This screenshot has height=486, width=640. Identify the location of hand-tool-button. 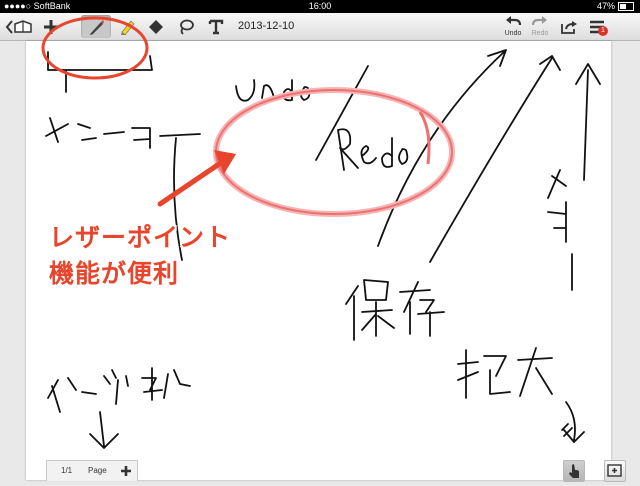
(574, 471).